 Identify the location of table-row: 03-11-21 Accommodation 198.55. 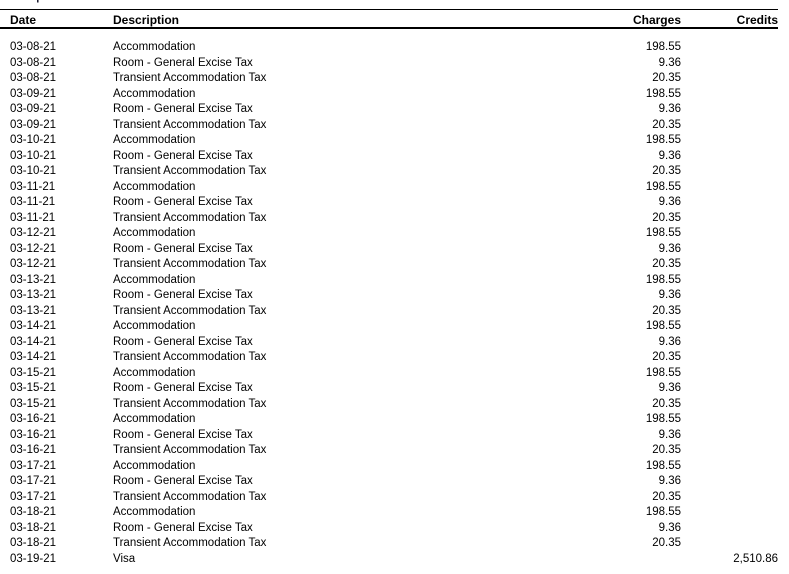
(389, 188).